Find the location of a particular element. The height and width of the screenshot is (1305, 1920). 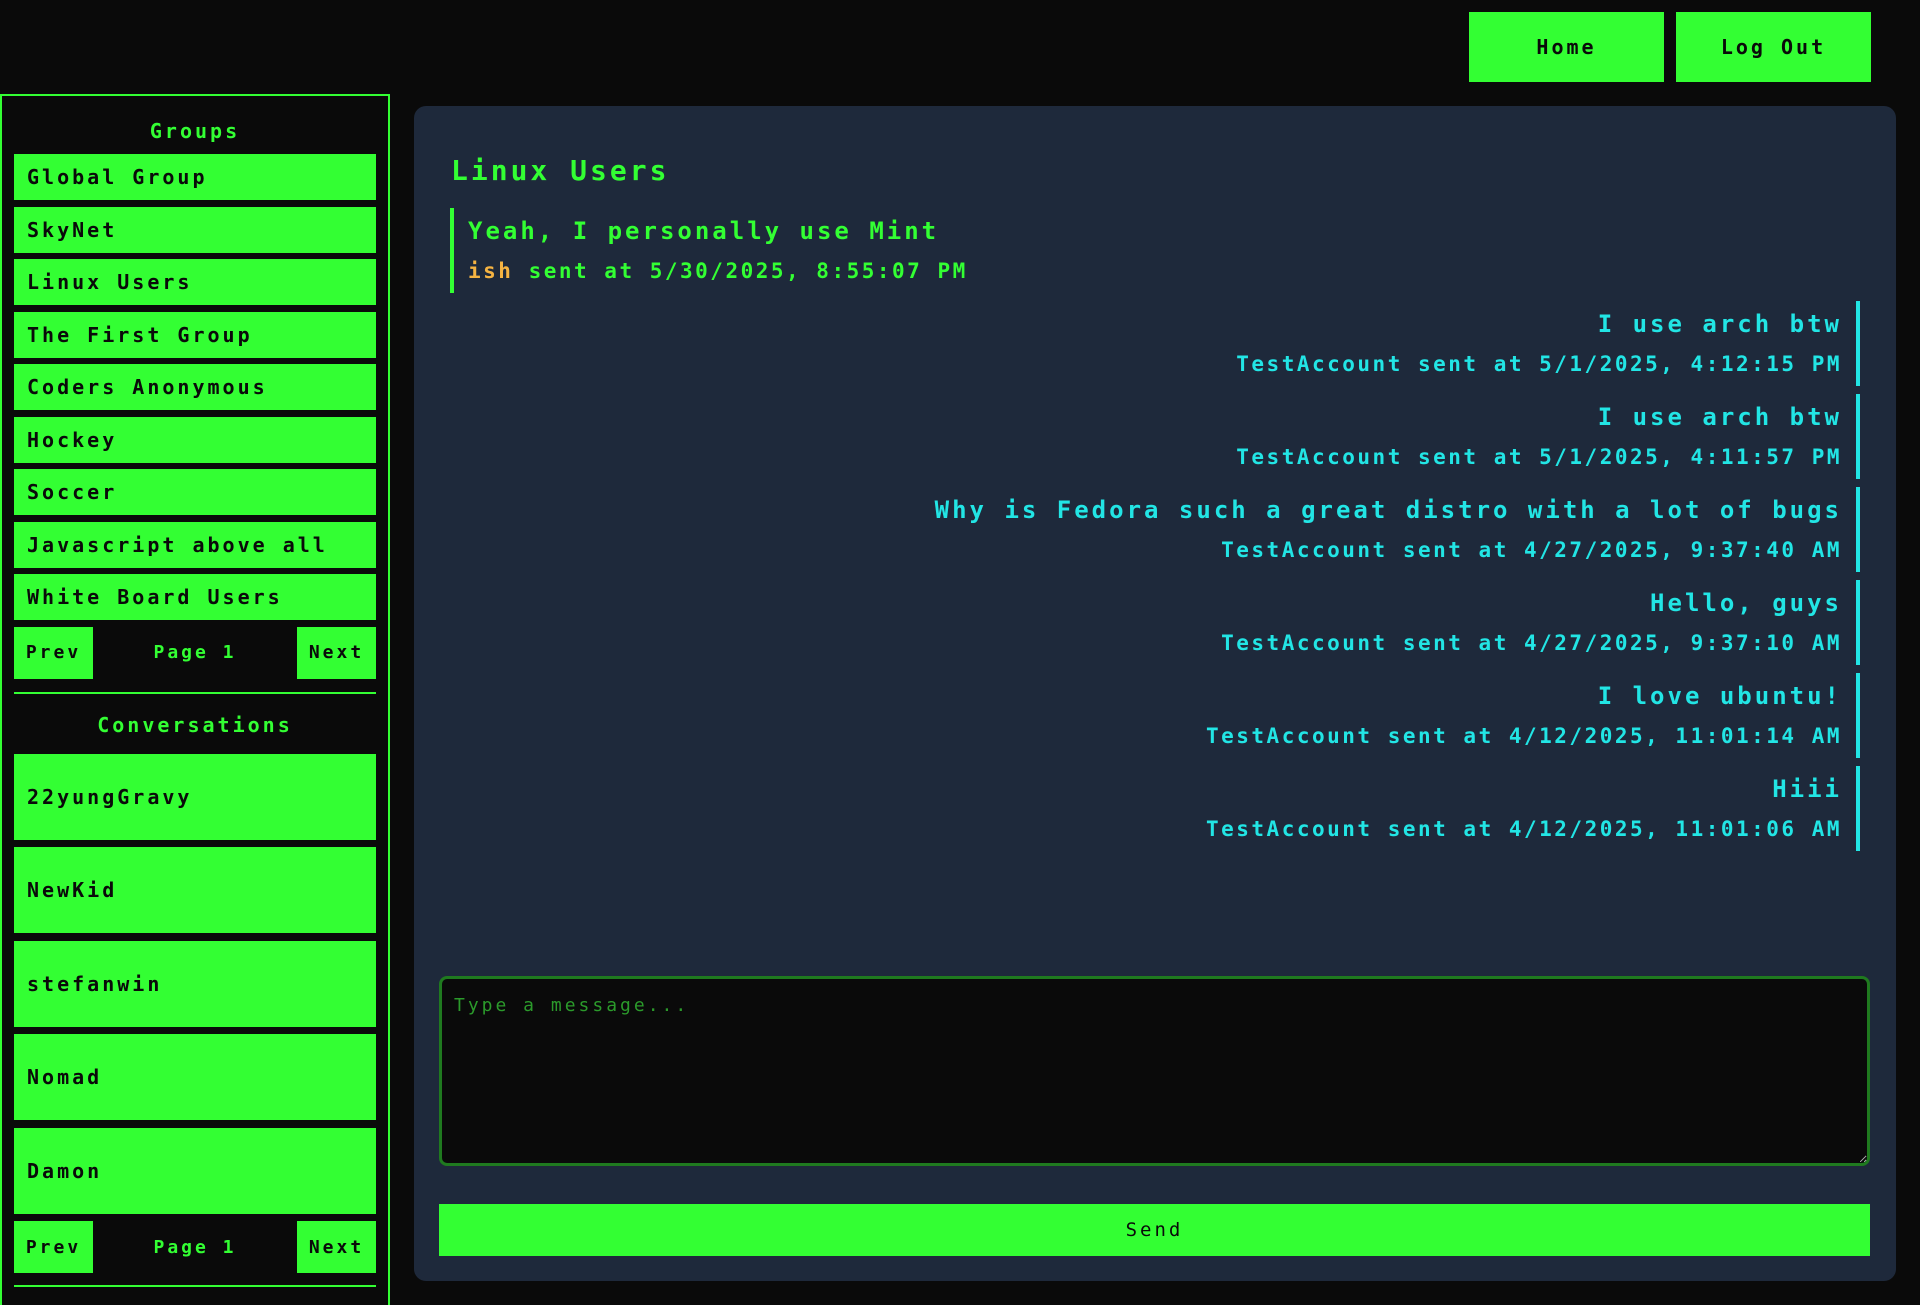

groups-title: Groups is located at coordinates (195, 131).